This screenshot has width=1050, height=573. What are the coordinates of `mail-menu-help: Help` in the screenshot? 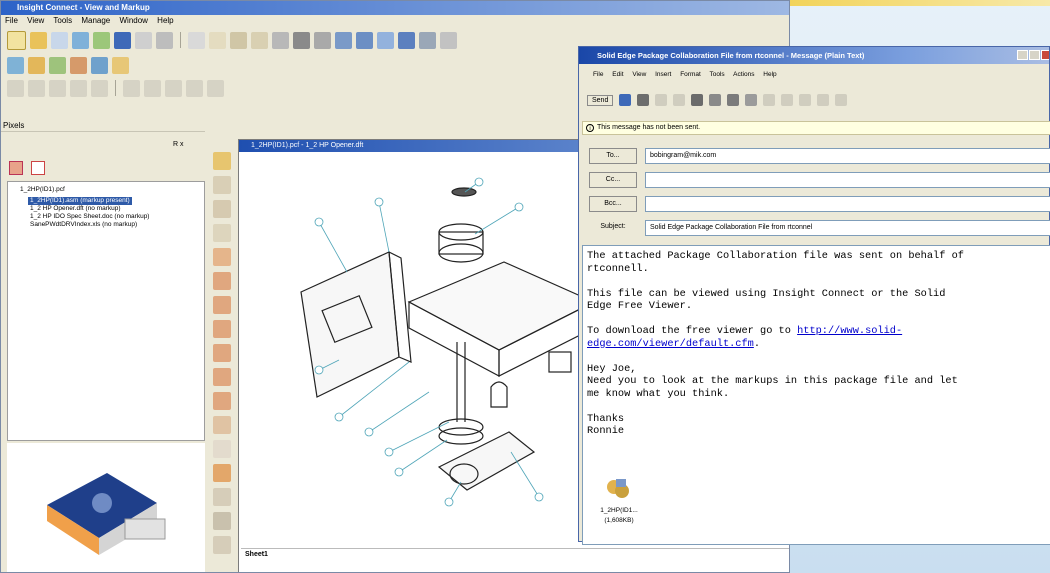 It's located at (769, 74).